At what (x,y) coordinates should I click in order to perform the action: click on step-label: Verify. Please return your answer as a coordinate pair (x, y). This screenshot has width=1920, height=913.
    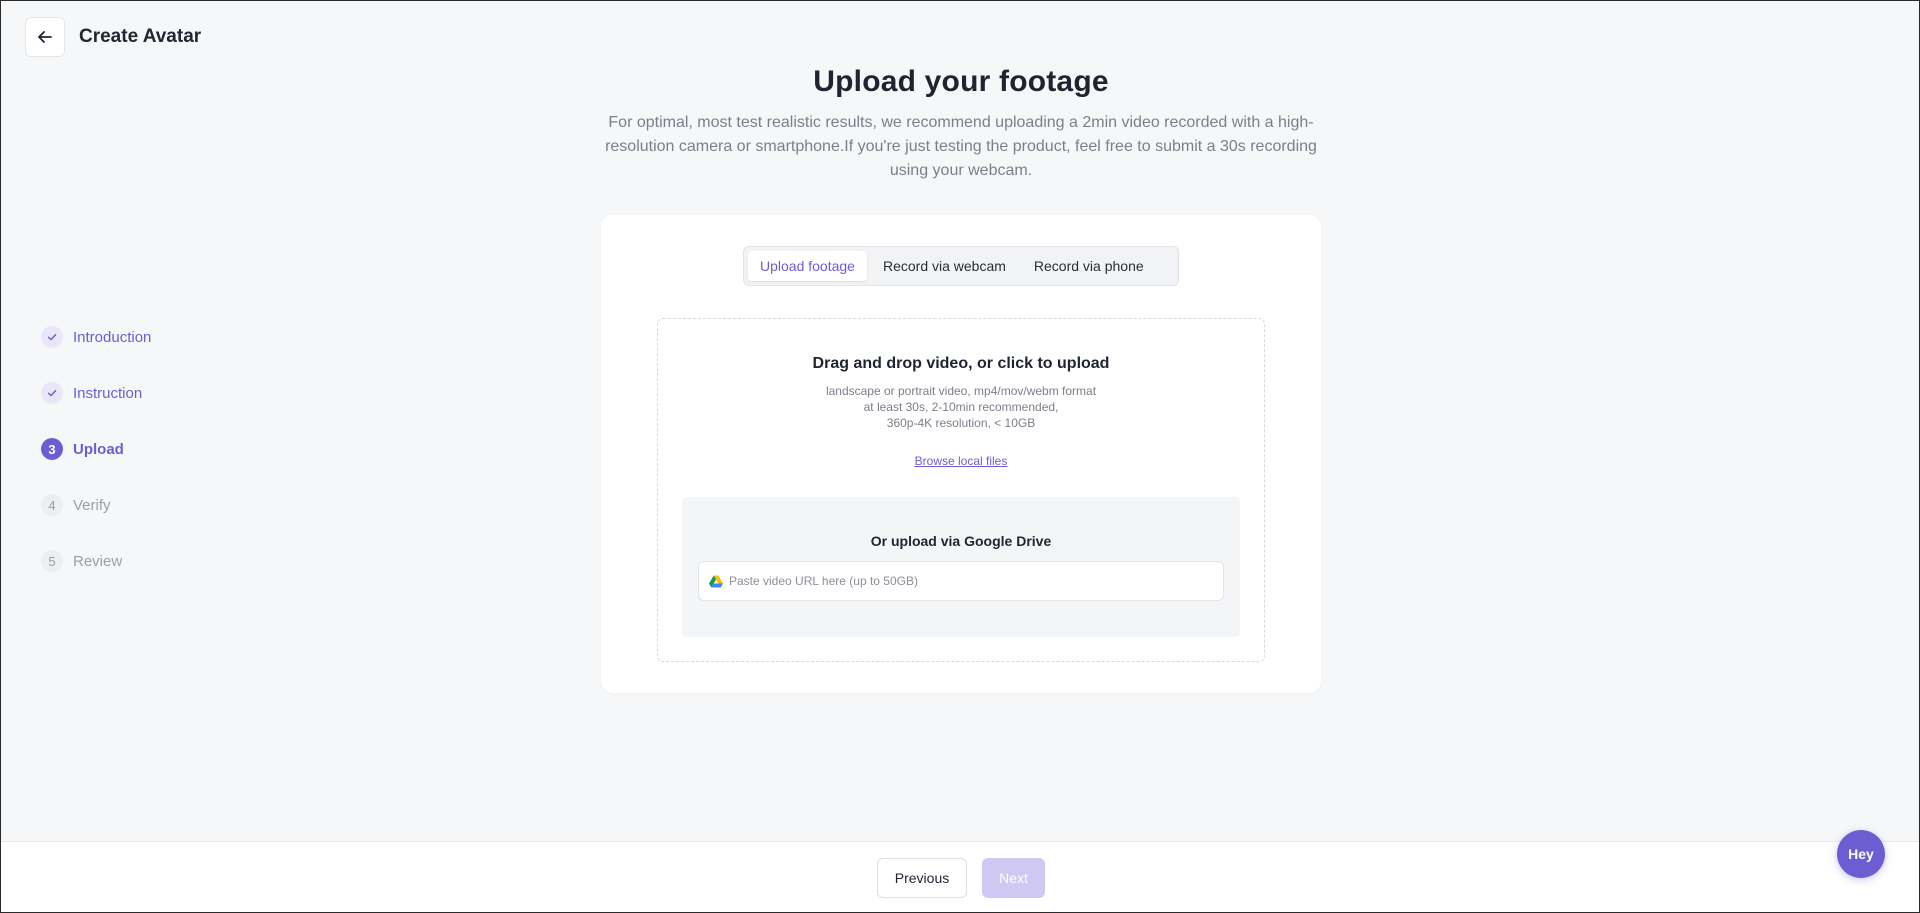
    Looking at the image, I should click on (92, 505).